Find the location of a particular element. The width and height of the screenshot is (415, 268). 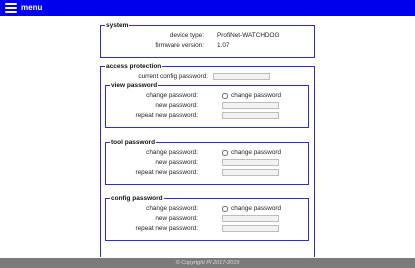

config-new-password-input is located at coordinates (250, 218).